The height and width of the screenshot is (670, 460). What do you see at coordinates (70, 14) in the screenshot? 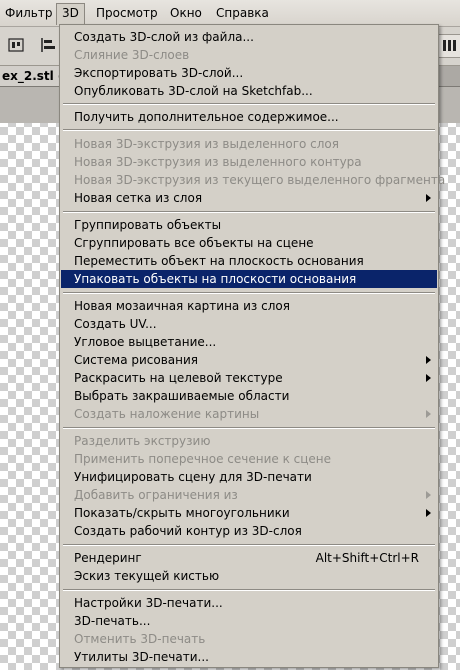
I see `menu-3d: 3D` at bounding box center [70, 14].